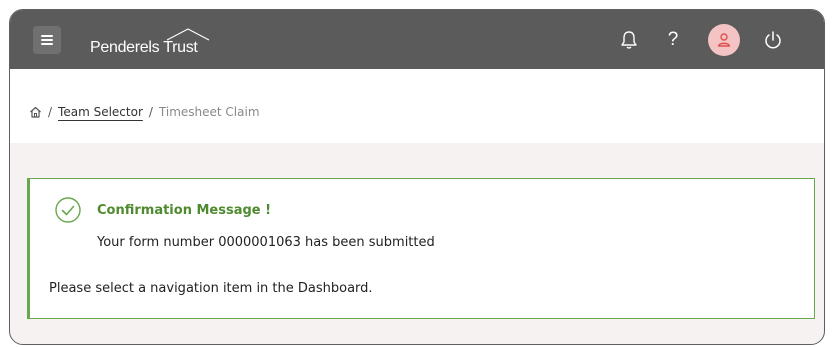 The image size is (832, 347). What do you see at coordinates (188, 34) in the screenshot?
I see `logo-roof-icon` at bounding box center [188, 34].